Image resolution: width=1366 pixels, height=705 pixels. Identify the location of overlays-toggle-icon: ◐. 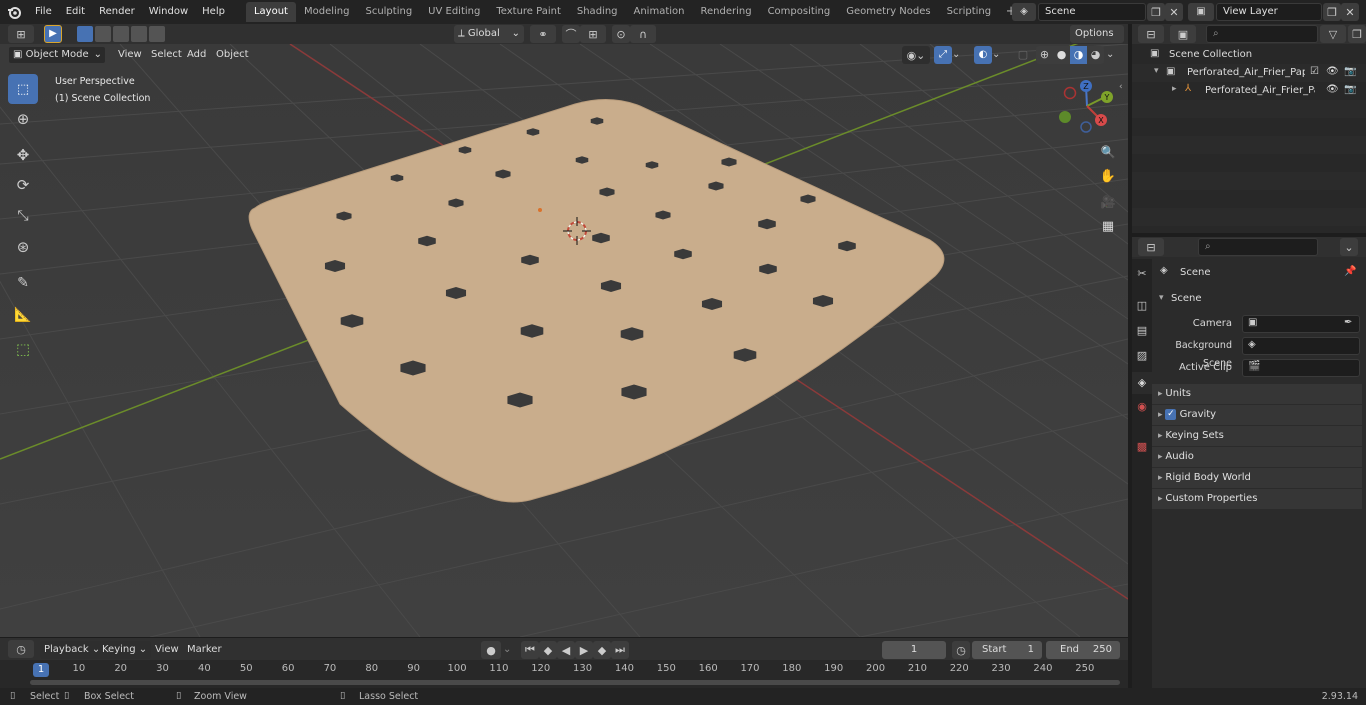
(983, 55).